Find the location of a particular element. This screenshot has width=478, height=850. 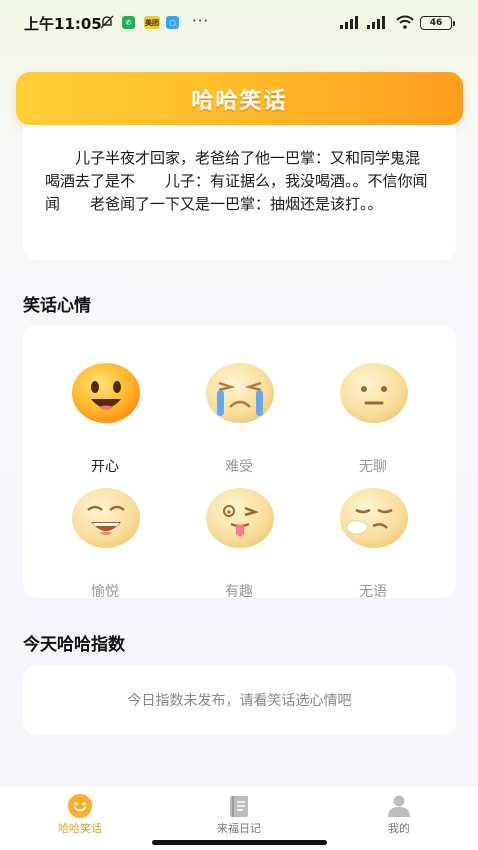

tab-label: 哈哈笑话 is located at coordinates (80, 828).